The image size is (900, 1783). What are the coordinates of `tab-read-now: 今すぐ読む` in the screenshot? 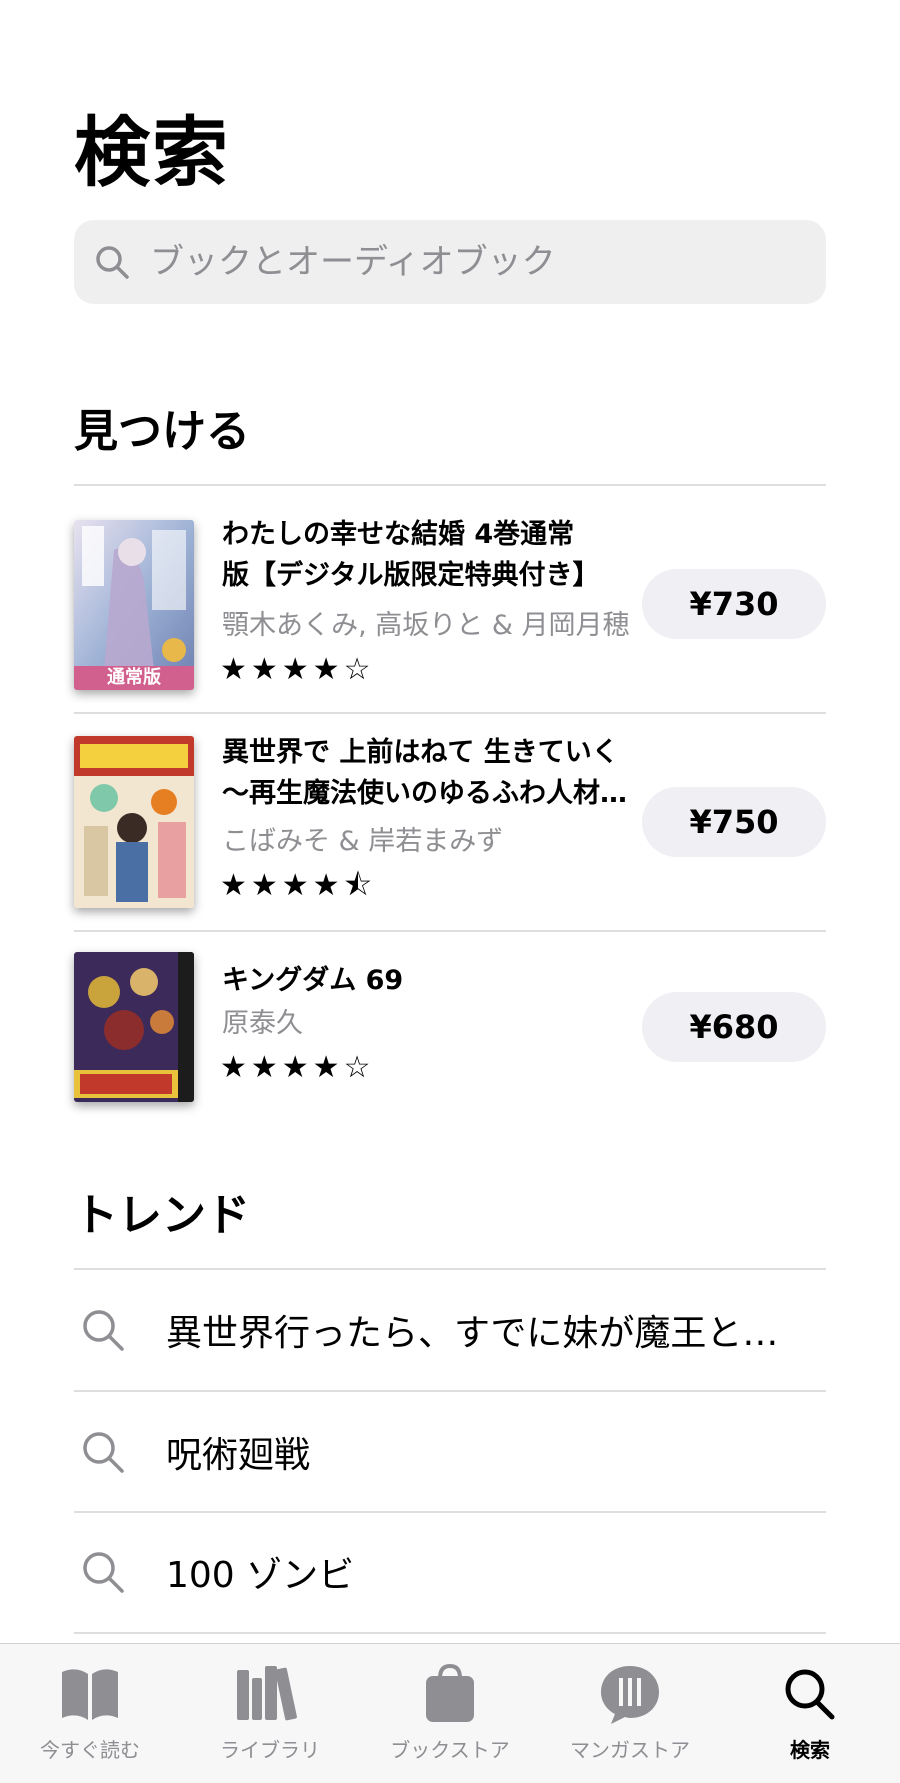 It's located at (90, 1712).